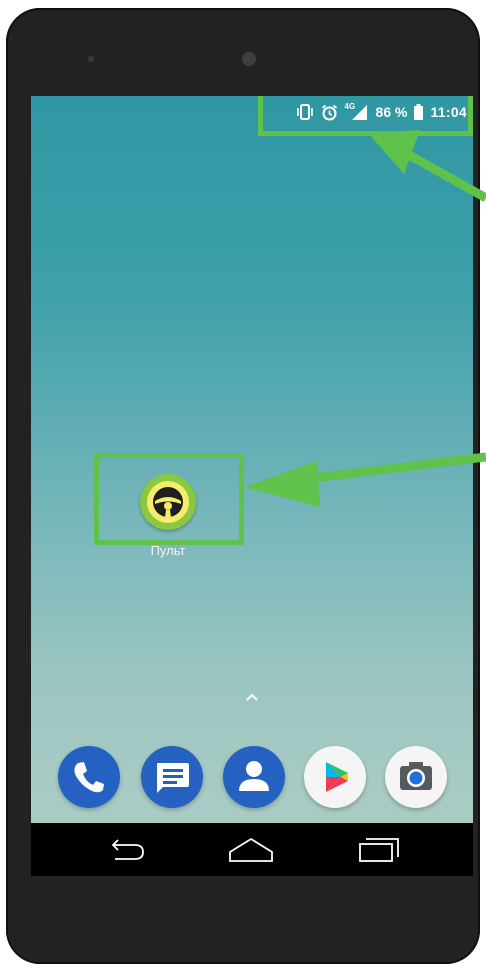 This screenshot has width=486, height=969. What do you see at coordinates (169, 499) in the screenshot?
I see `app-highlight` at bounding box center [169, 499].